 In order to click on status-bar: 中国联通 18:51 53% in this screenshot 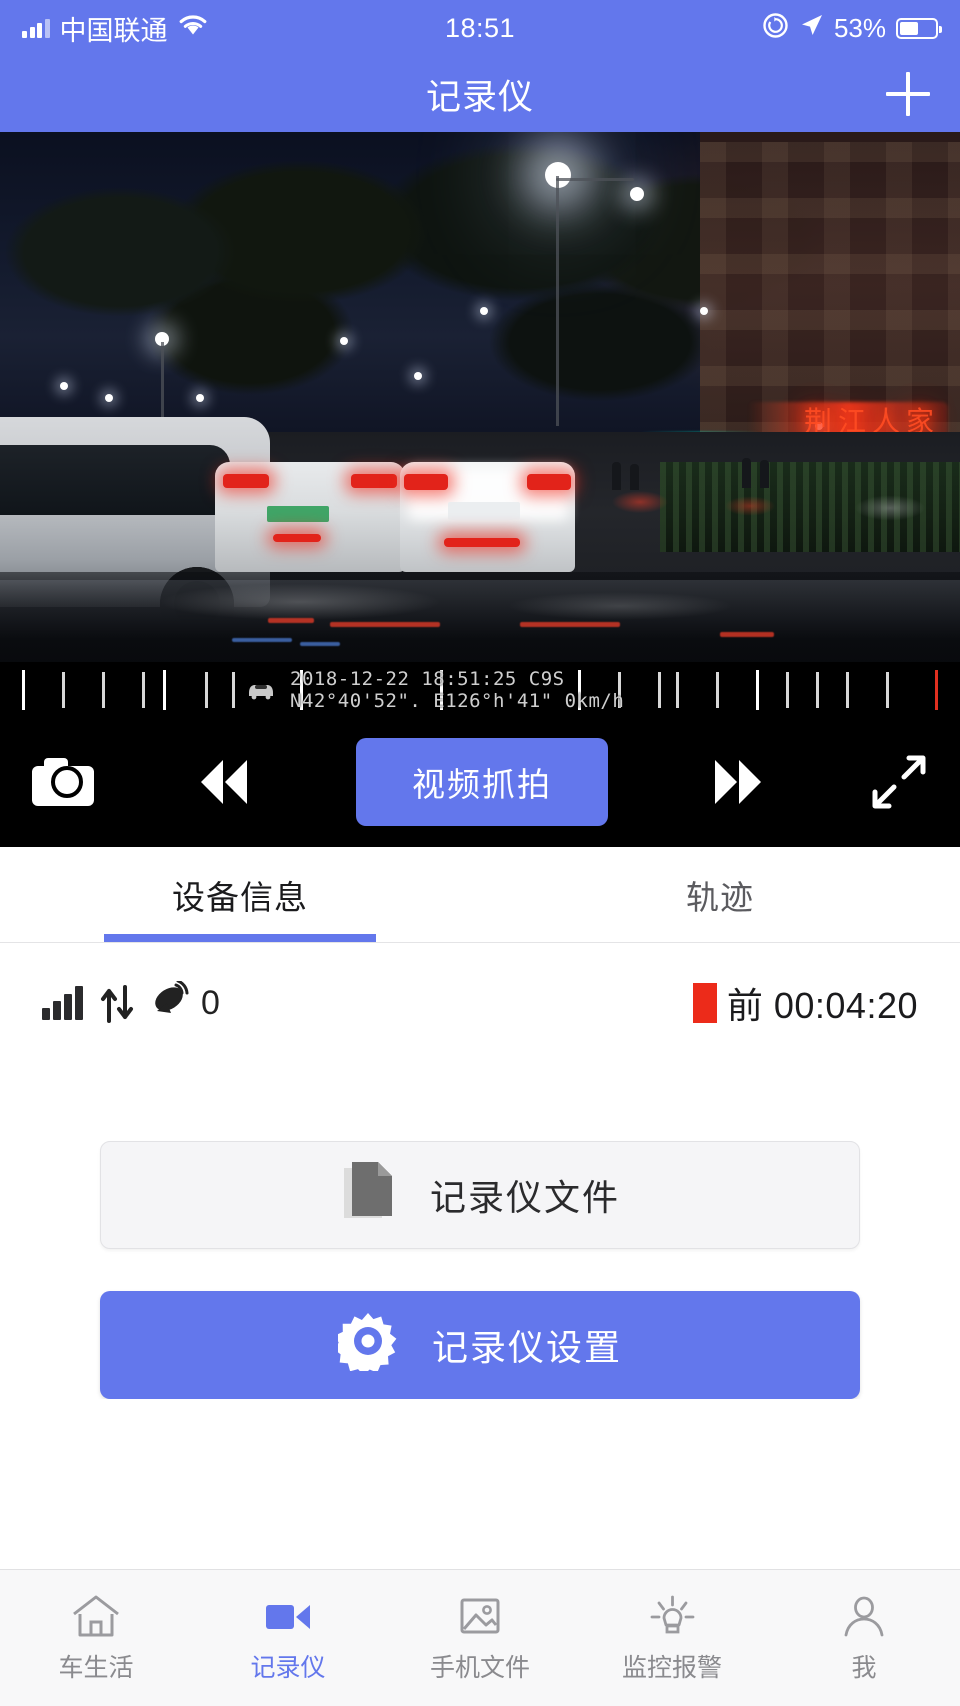, I will do `click(480, 28)`.